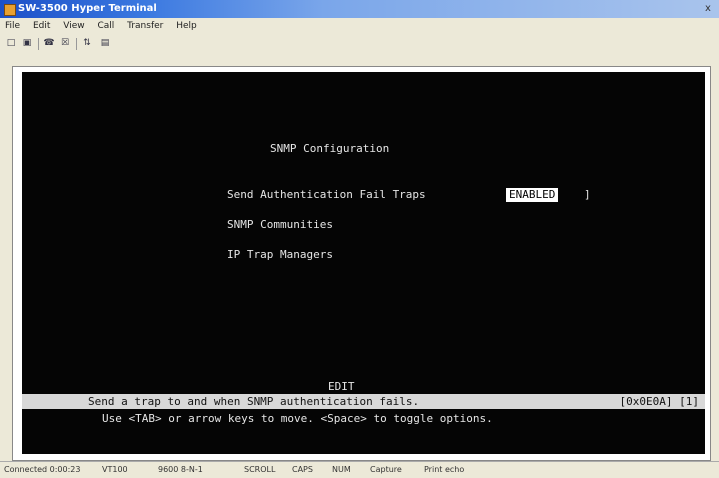 The image size is (719, 478). What do you see at coordinates (180, 469) in the screenshot?
I see `status-settings: 9600 8-N-1` at bounding box center [180, 469].